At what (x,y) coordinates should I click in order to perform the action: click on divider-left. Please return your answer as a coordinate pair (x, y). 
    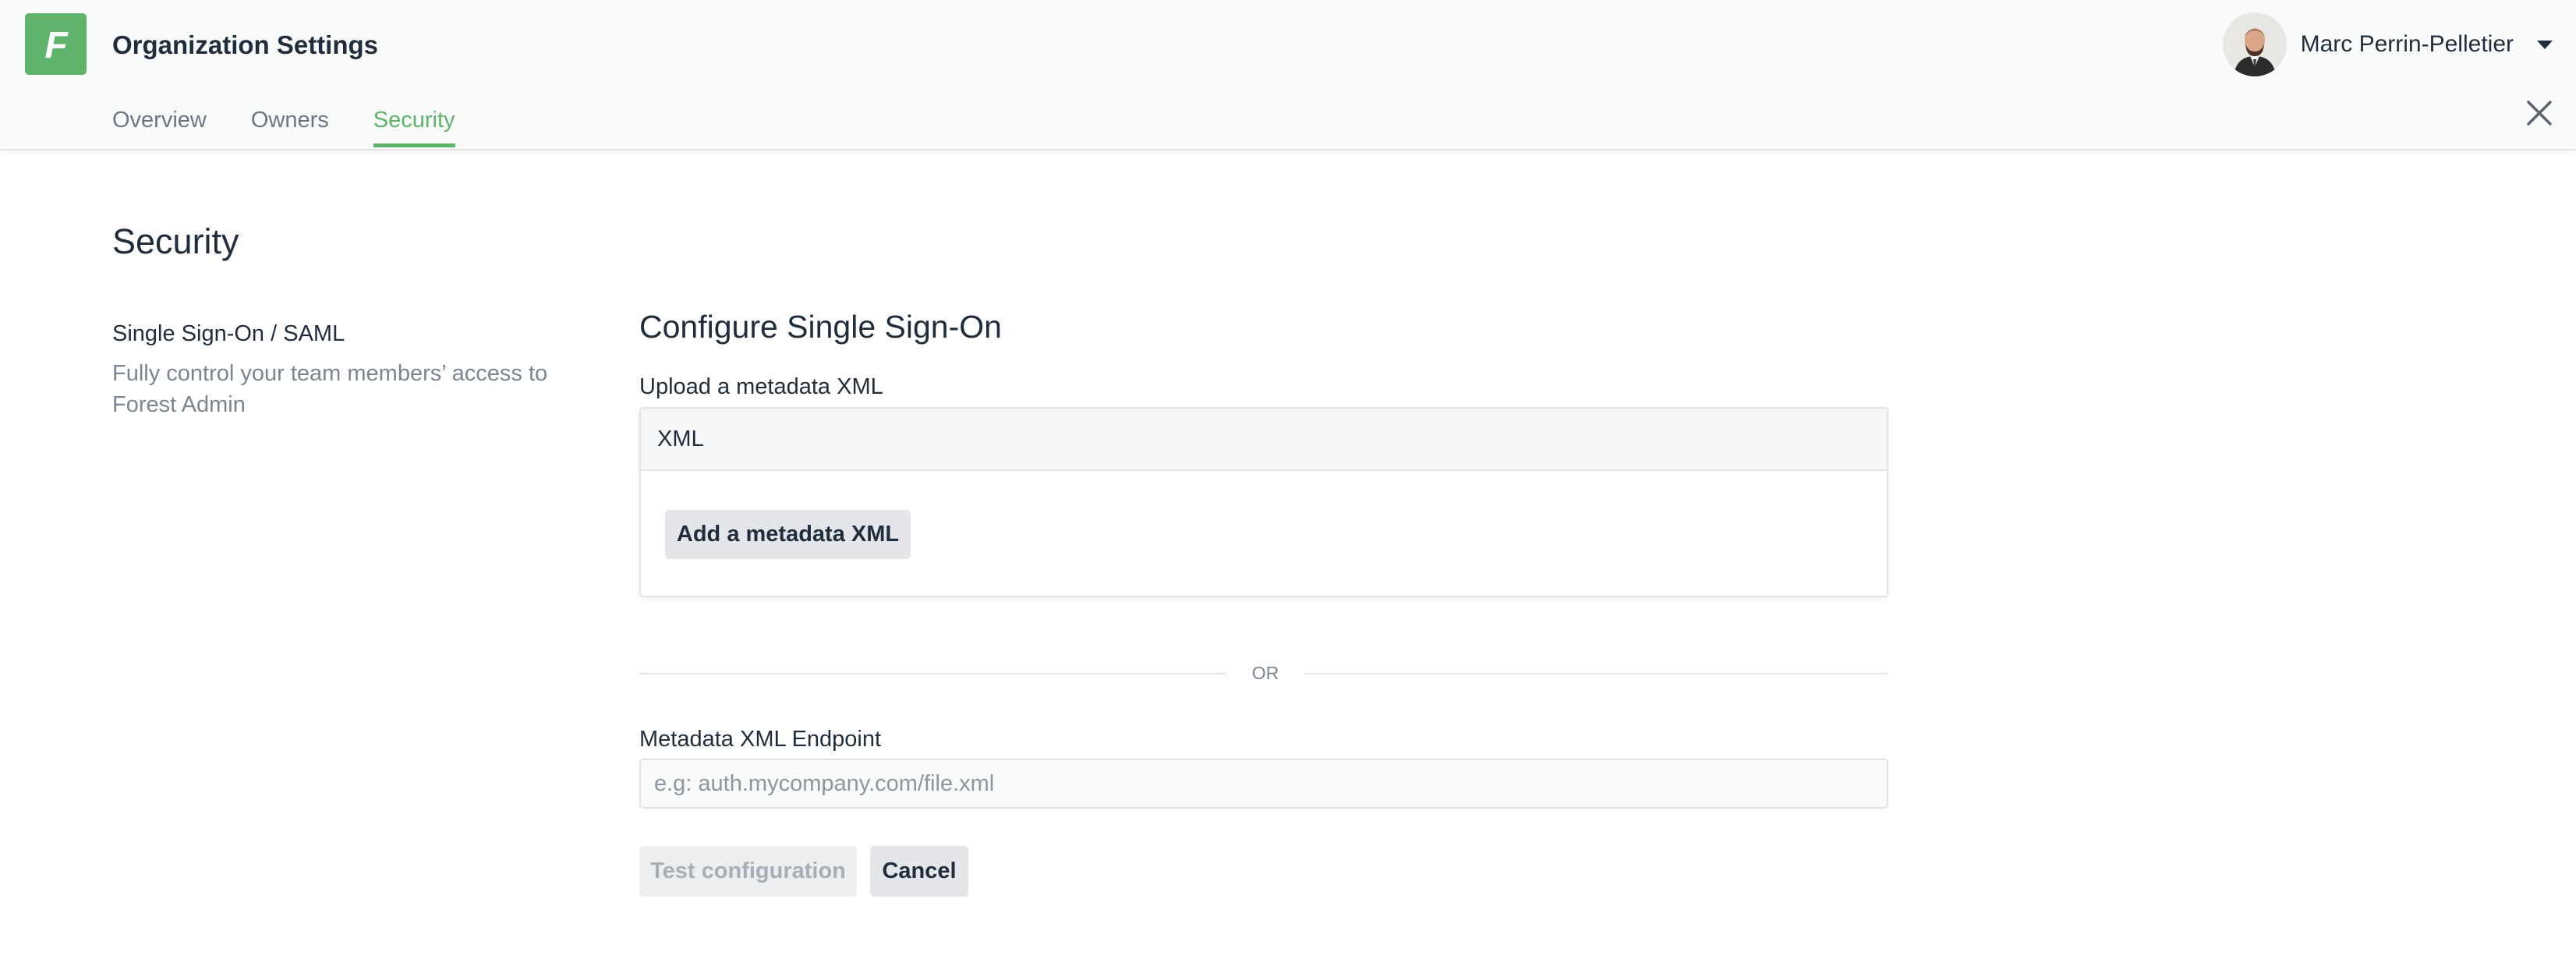
    Looking at the image, I should click on (932, 674).